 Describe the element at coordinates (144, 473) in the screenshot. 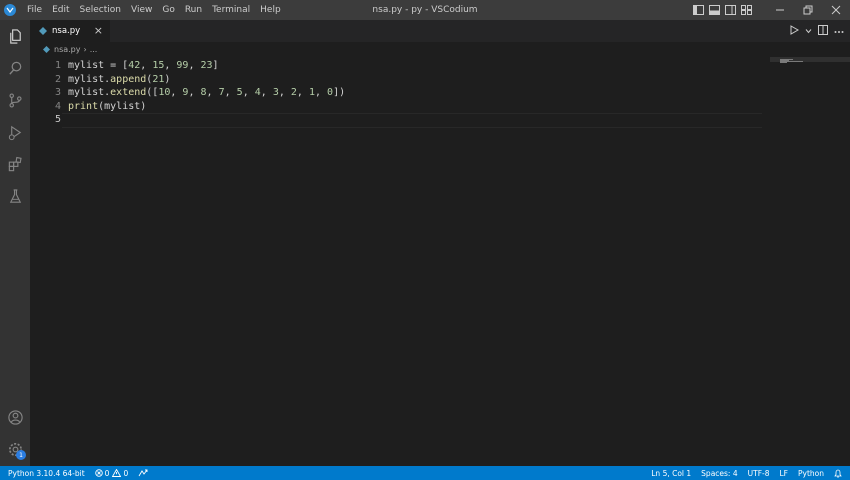

I see `live-share-icon` at that location.